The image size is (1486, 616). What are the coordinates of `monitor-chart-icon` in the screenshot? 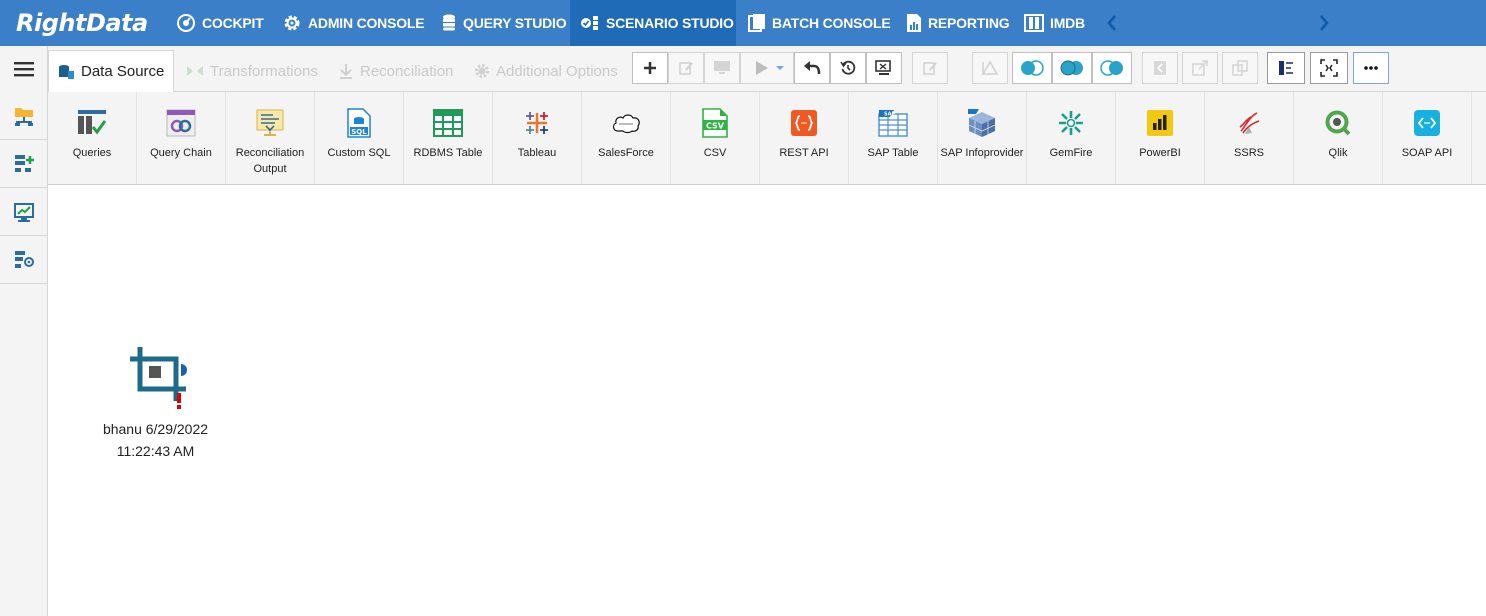 It's located at (23, 212).